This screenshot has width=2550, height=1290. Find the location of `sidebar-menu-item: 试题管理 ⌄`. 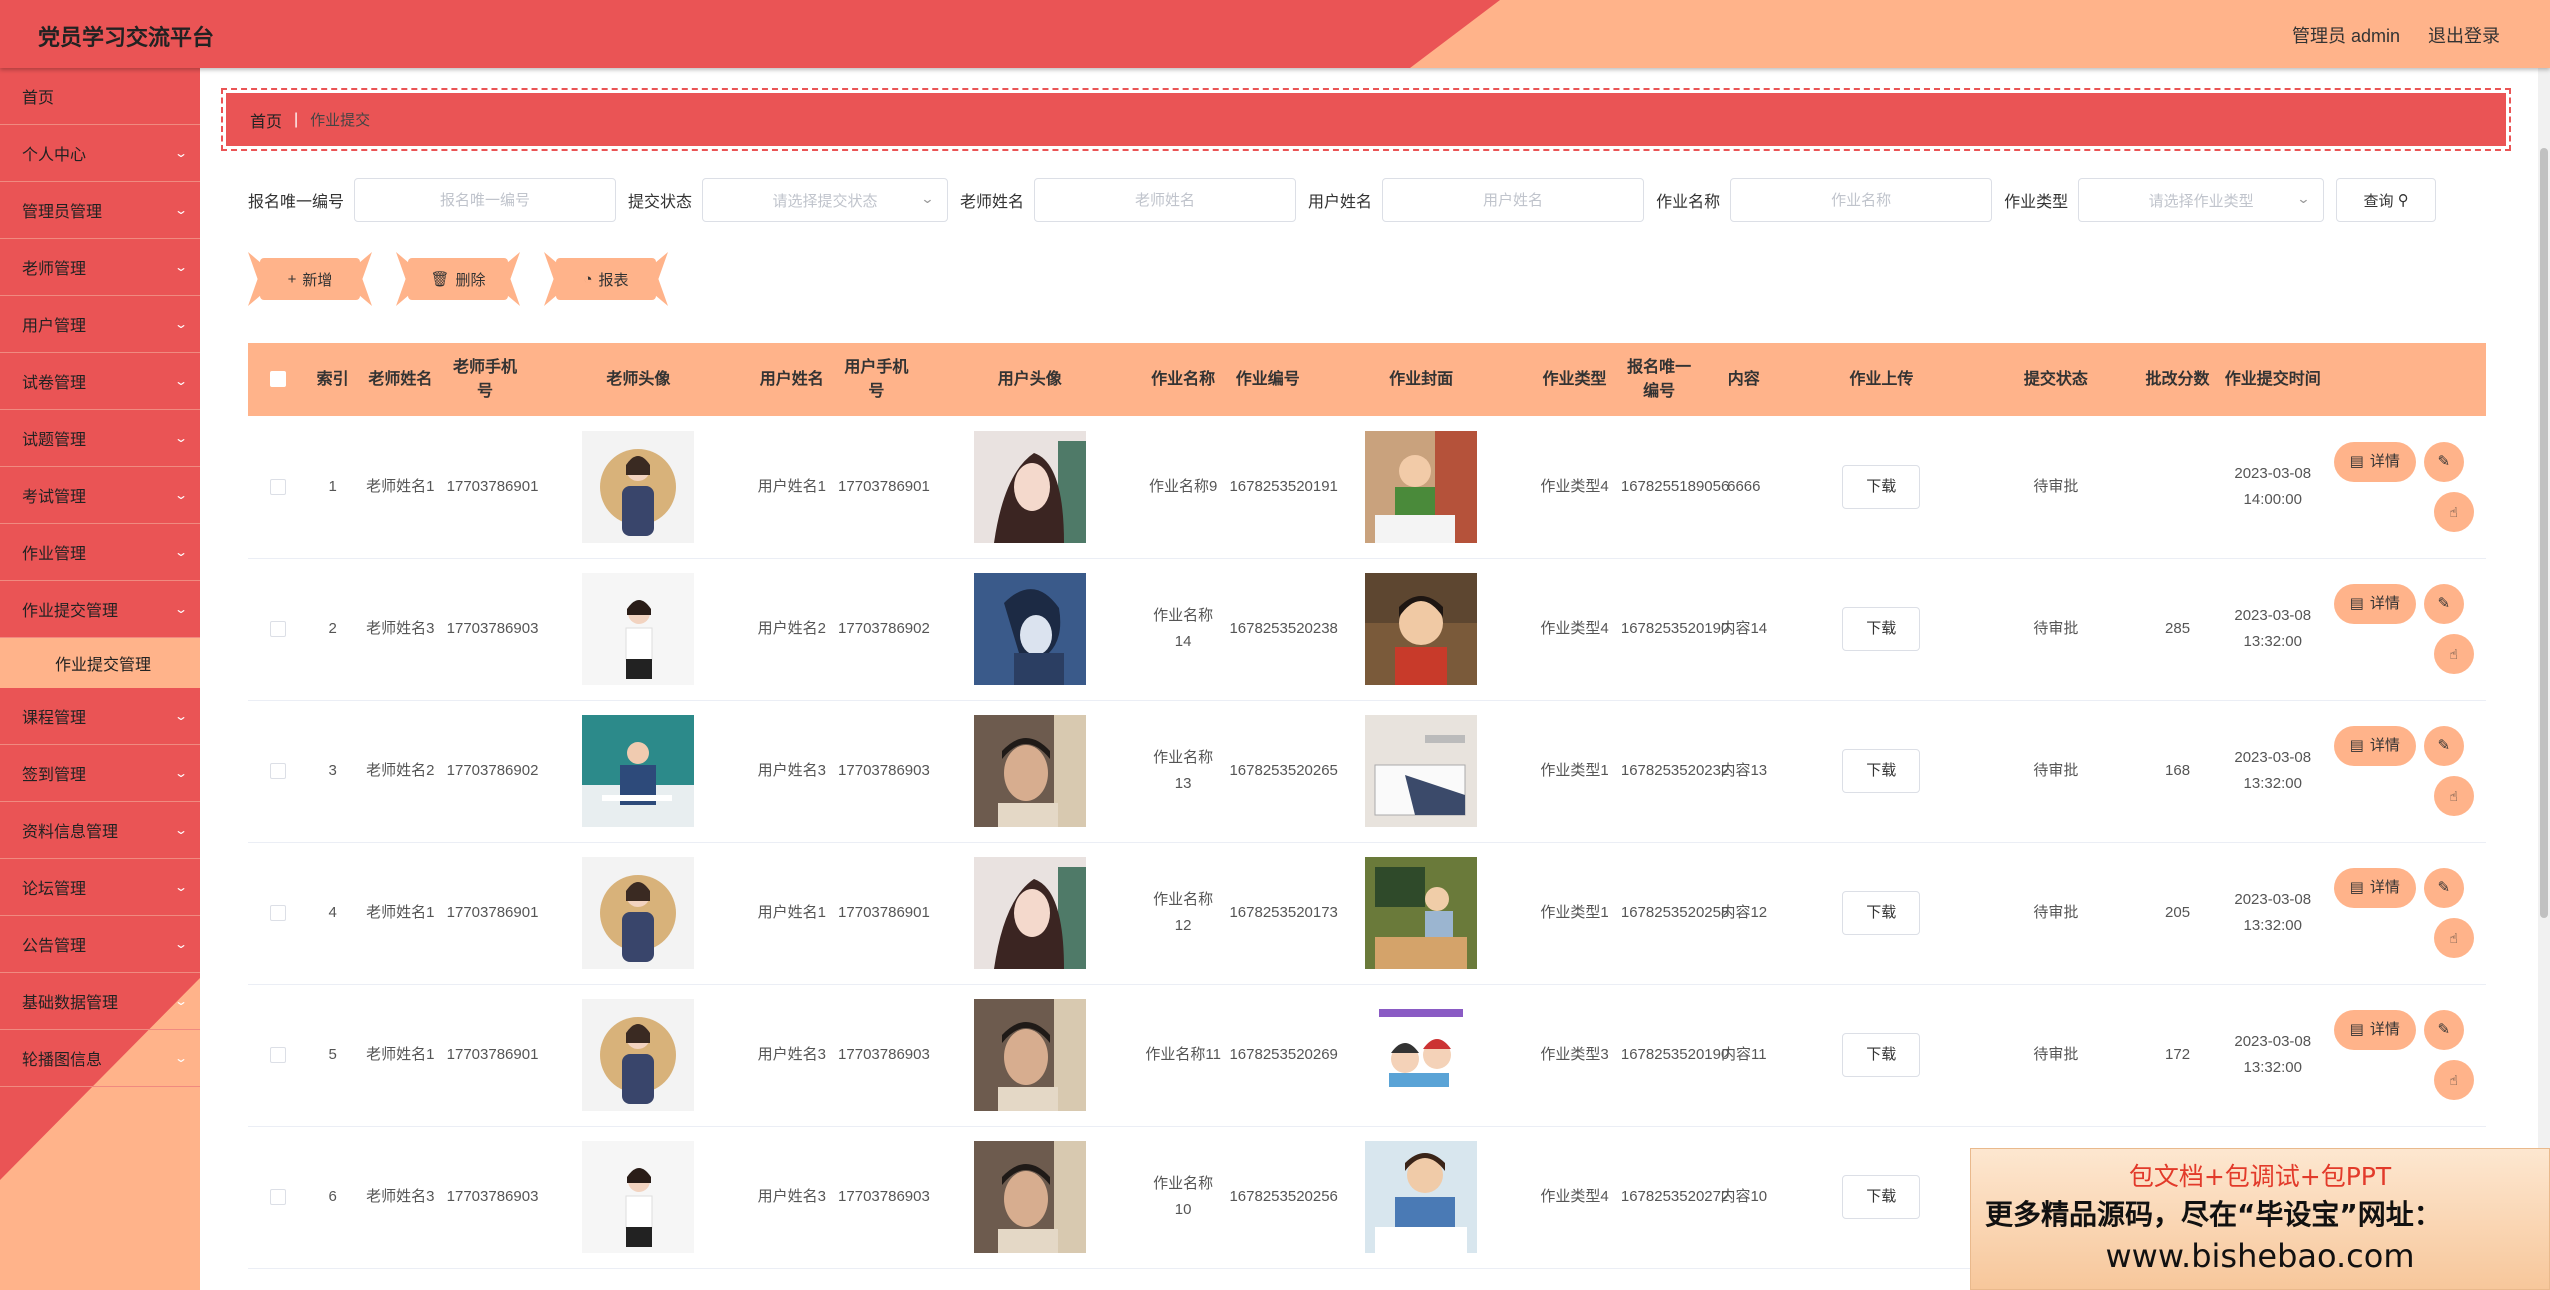

sidebar-menu-item: 试题管理 ⌄ is located at coordinates (100, 438).